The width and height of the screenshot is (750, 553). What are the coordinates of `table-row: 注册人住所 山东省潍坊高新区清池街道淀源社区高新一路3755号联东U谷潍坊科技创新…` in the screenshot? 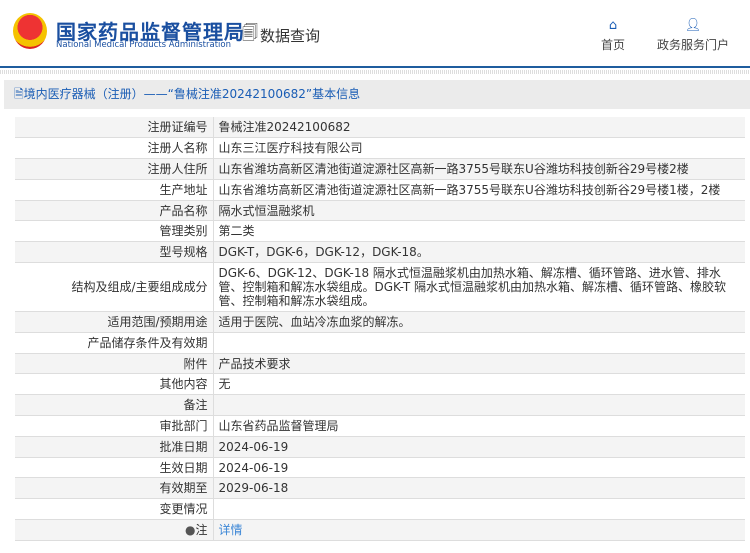 It's located at (380, 169).